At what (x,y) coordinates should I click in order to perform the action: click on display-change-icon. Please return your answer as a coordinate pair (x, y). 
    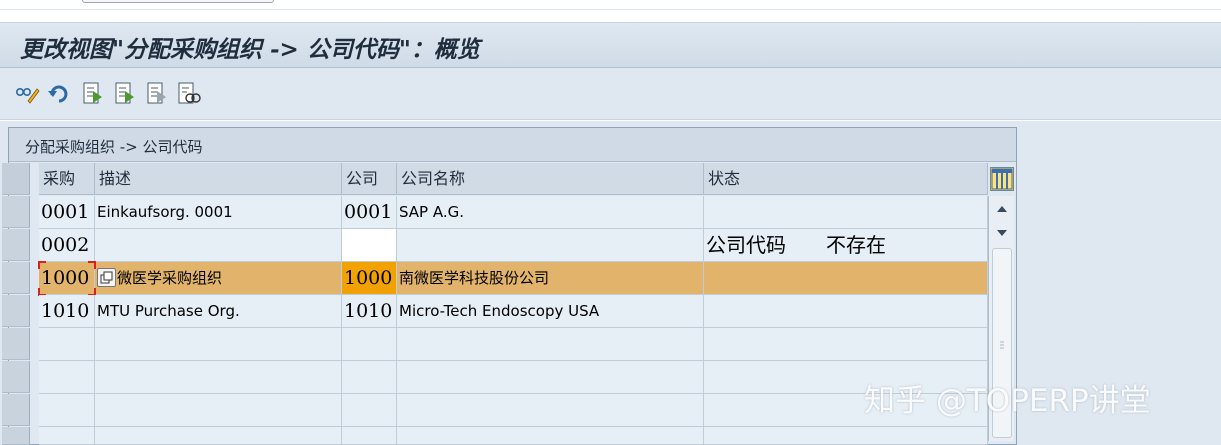
    Looking at the image, I should click on (27, 94).